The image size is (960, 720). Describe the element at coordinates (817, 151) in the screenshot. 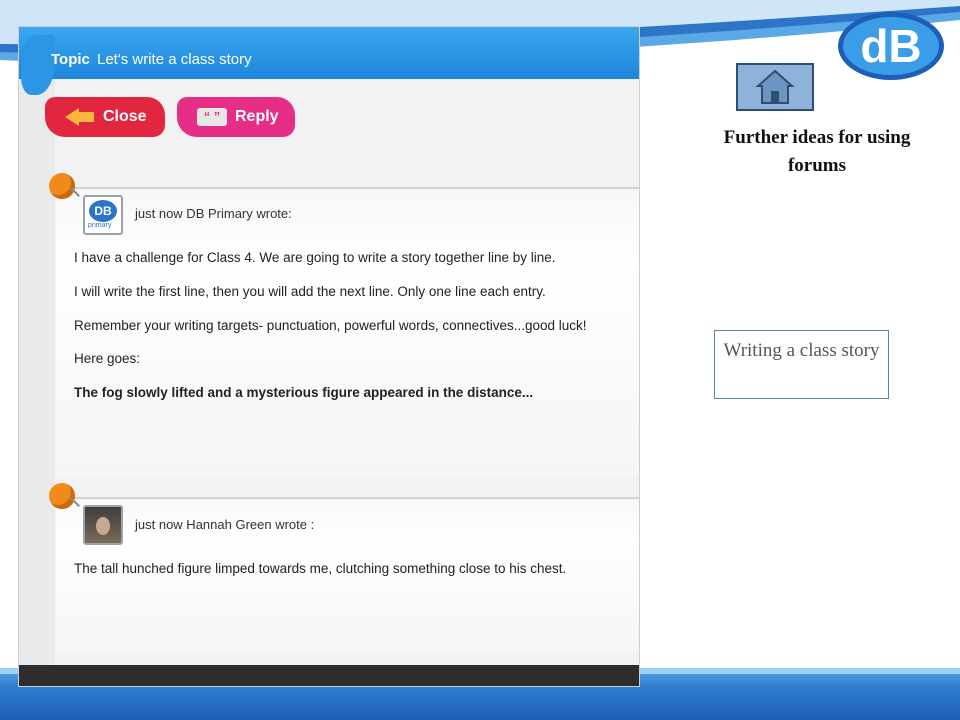

I see `further-ideas-heading: Further ideas for using forums` at that location.